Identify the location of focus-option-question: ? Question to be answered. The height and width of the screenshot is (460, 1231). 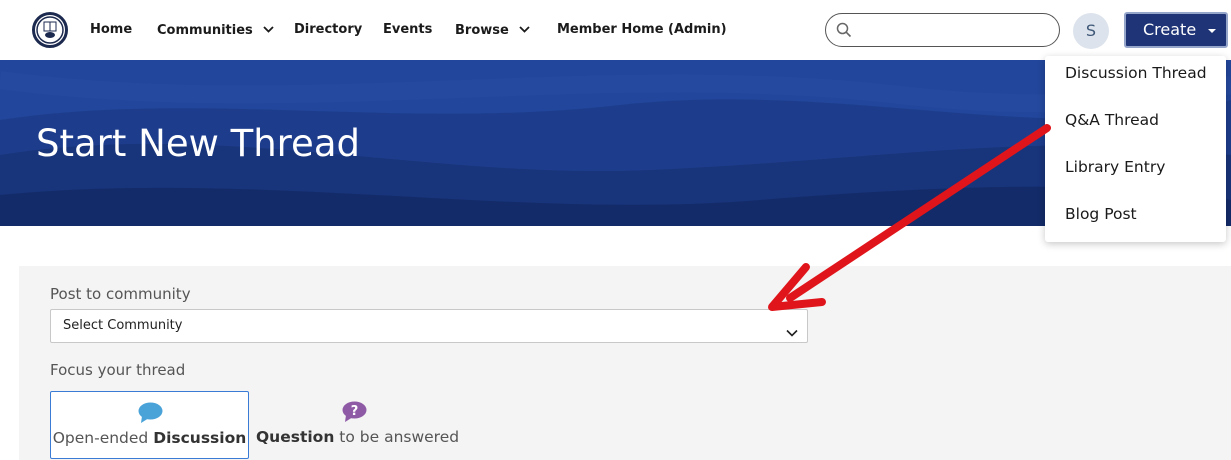
(357, 425).